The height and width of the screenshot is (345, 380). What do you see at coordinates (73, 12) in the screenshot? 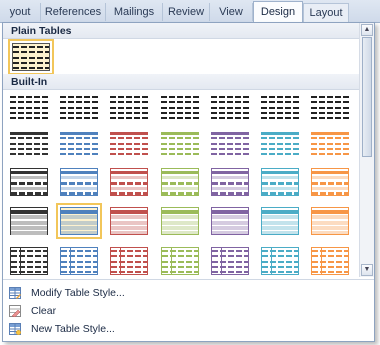
I see `tab-references: References` at bounding box center [73, 12].